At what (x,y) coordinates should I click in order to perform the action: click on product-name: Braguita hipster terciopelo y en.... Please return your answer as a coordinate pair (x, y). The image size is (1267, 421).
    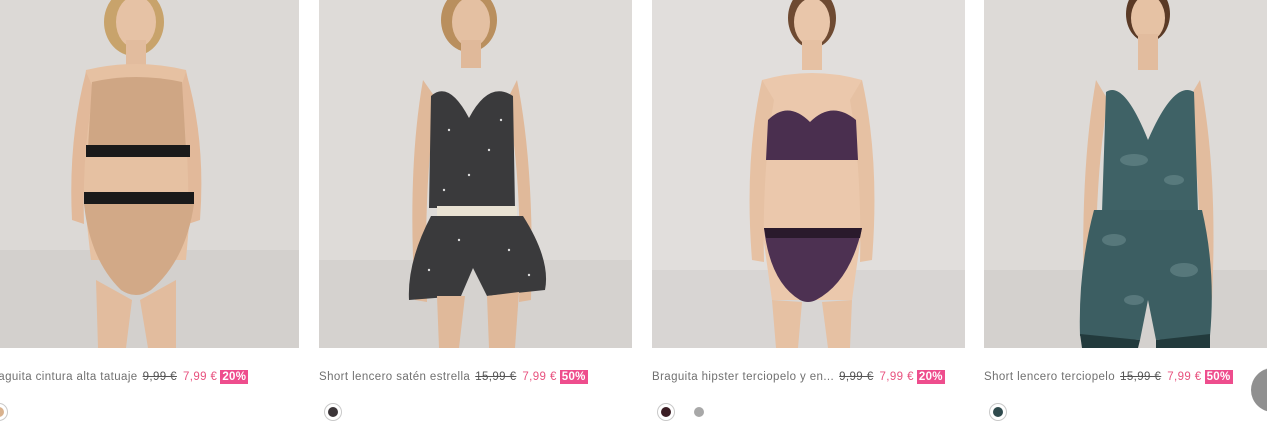
    Looking at the image, I should click on (743, 377).